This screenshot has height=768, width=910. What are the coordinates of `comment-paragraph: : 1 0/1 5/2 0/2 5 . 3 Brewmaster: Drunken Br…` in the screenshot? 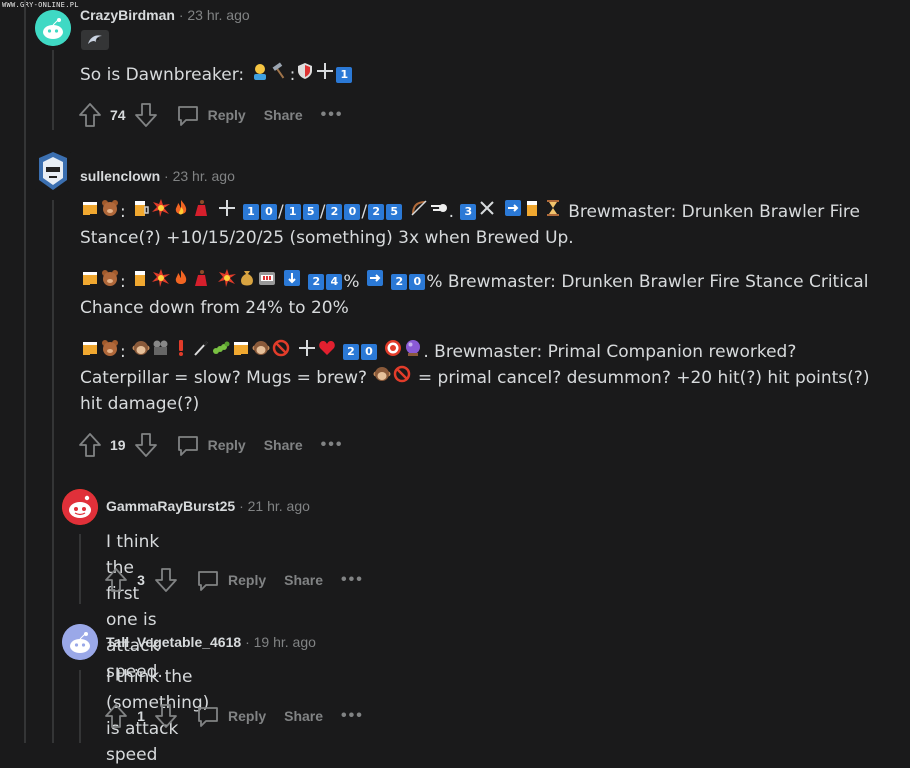 It's located at (475, 225).